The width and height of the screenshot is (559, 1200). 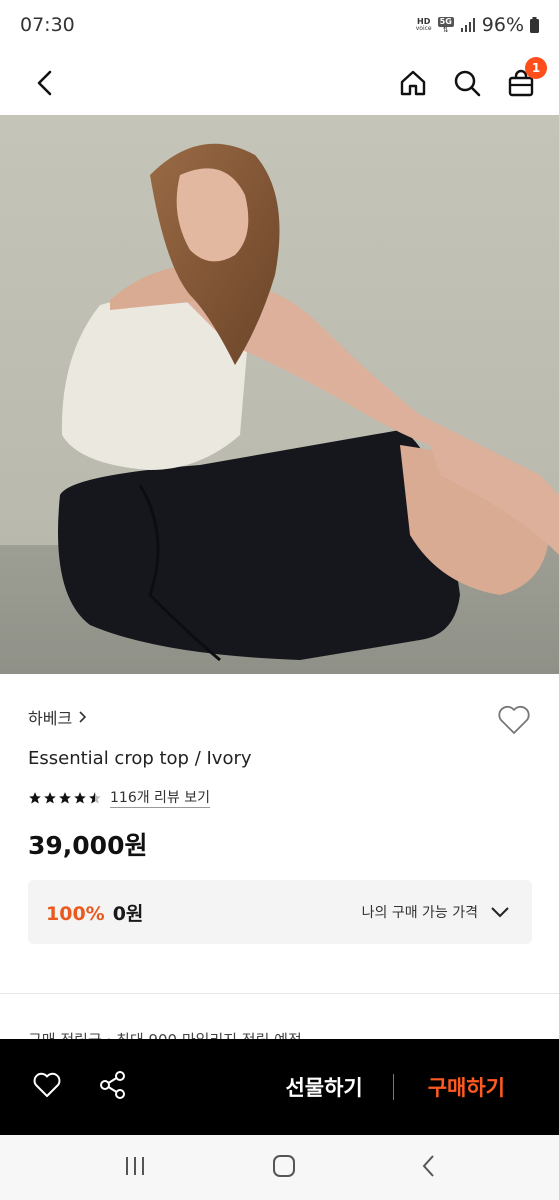 I want to click on review-link: 116개 리뷰 보기, so click(x=160, y=797).